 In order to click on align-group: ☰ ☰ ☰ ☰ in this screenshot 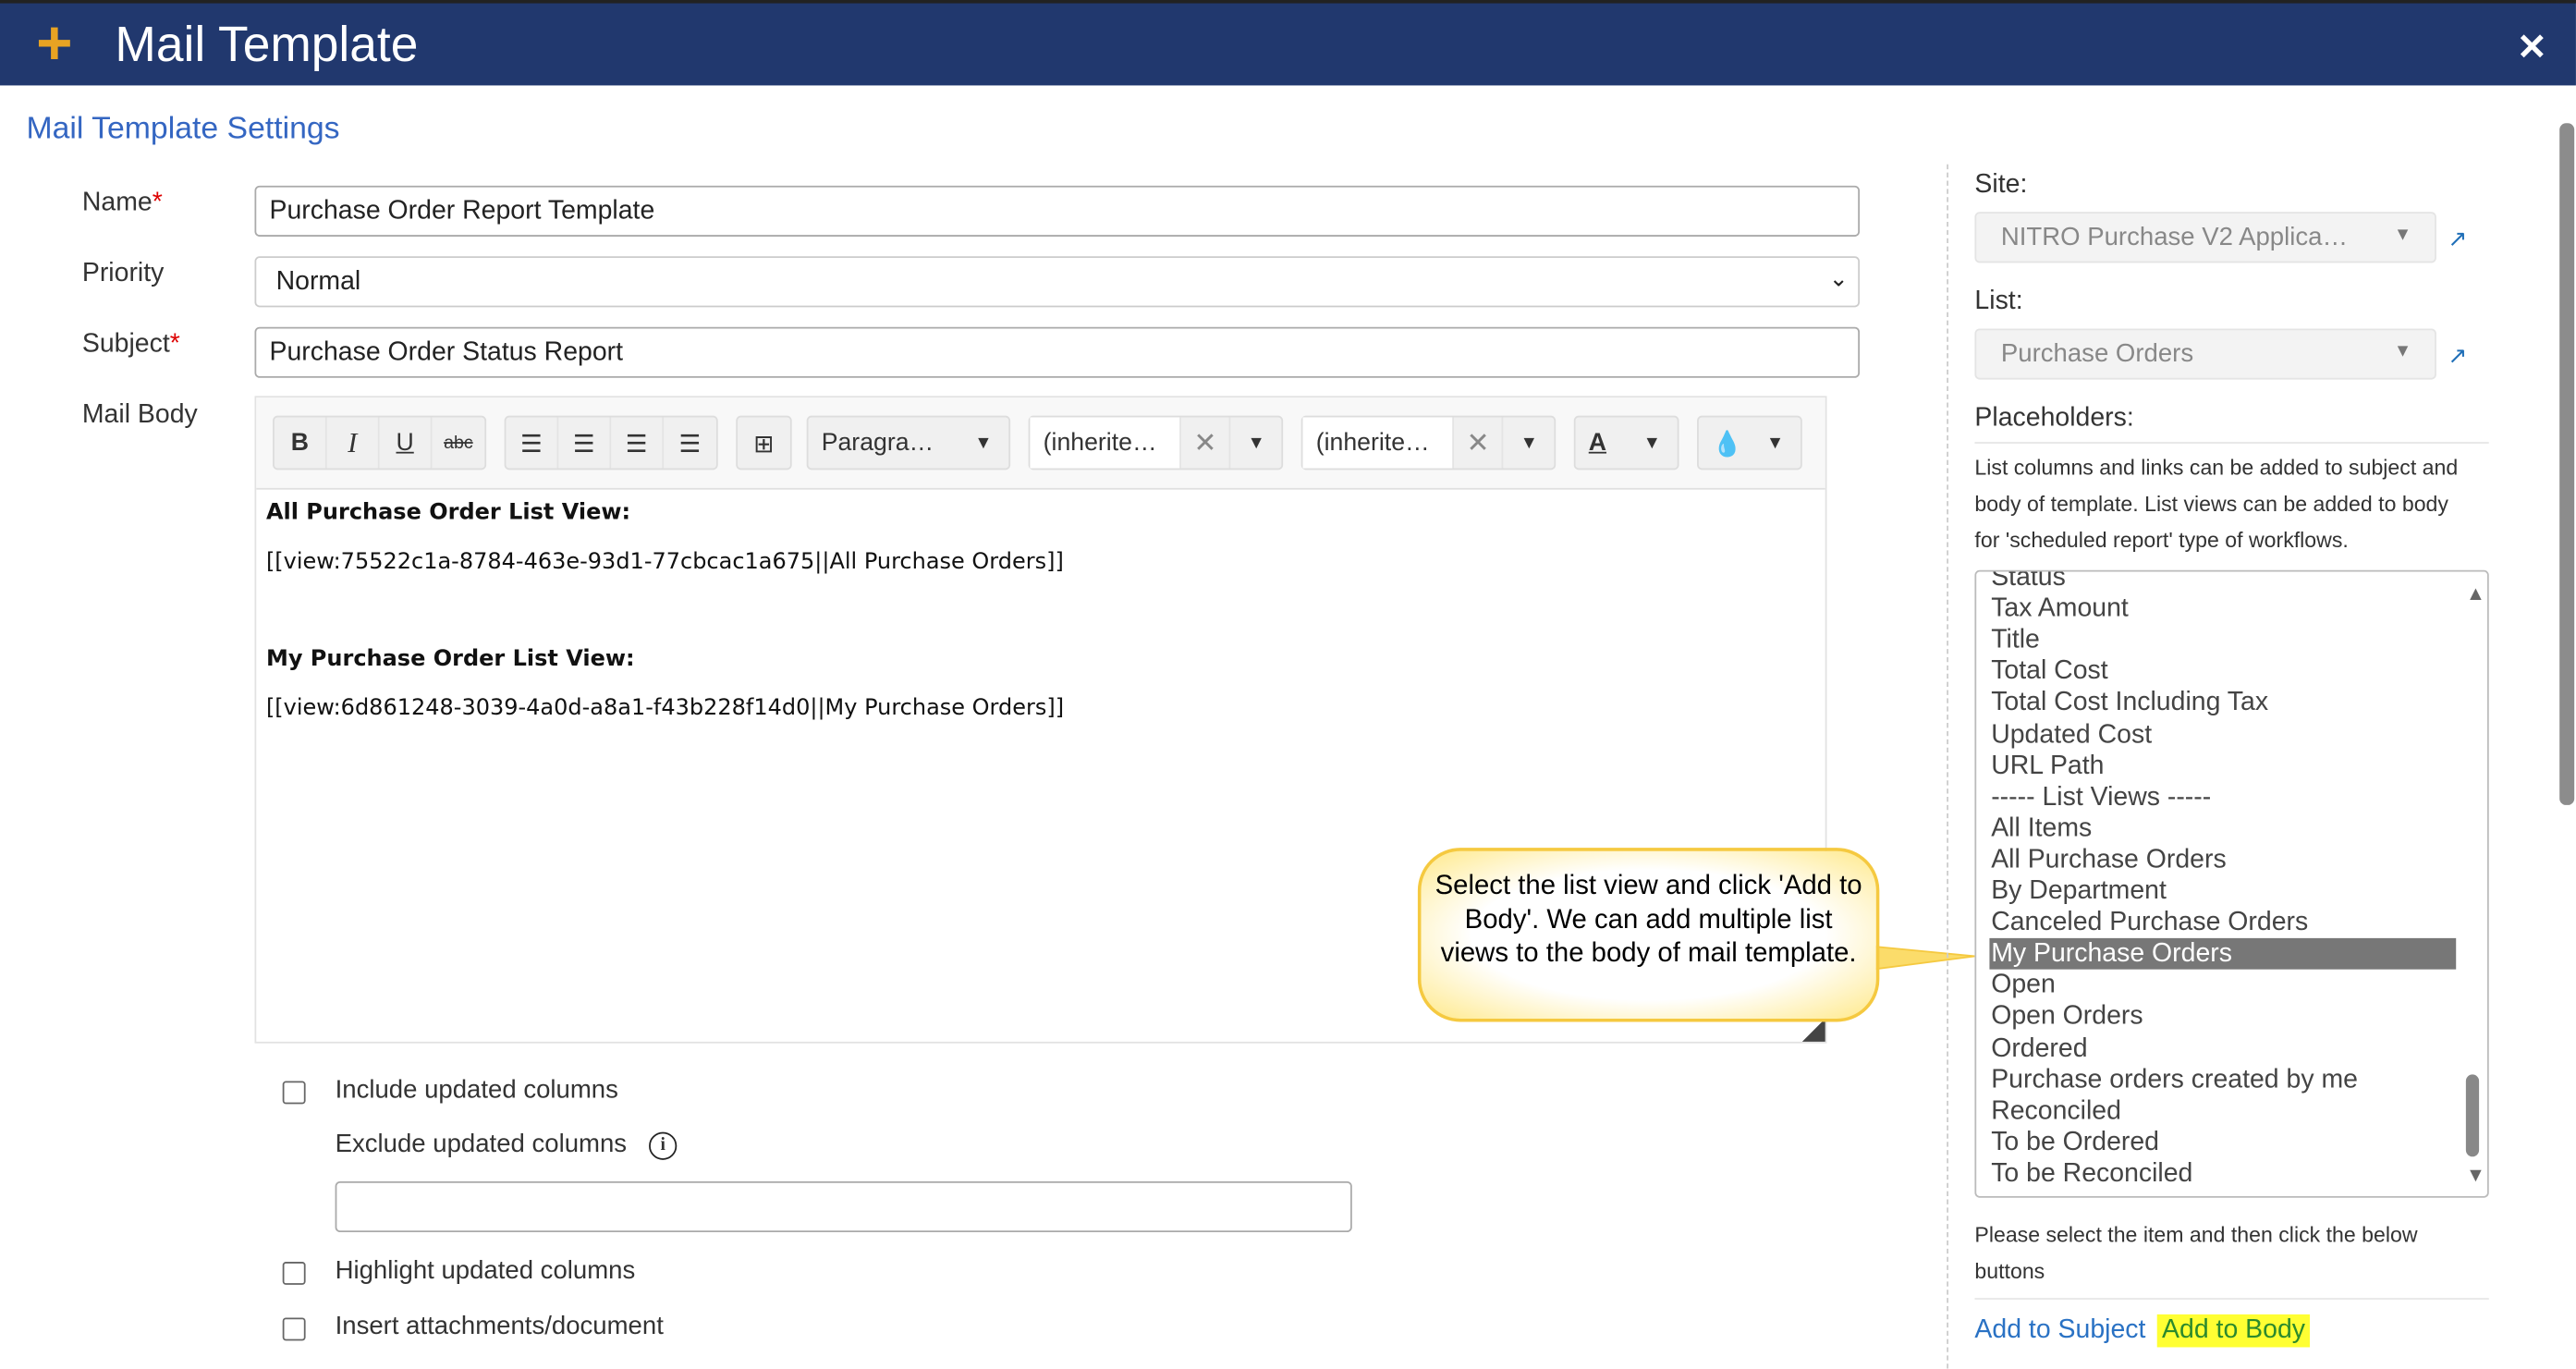, I will do `click(611, 443)`.